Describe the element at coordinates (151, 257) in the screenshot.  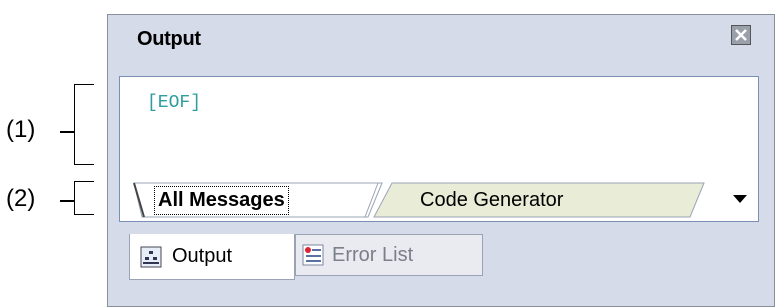
I see `output-icon` at that location.